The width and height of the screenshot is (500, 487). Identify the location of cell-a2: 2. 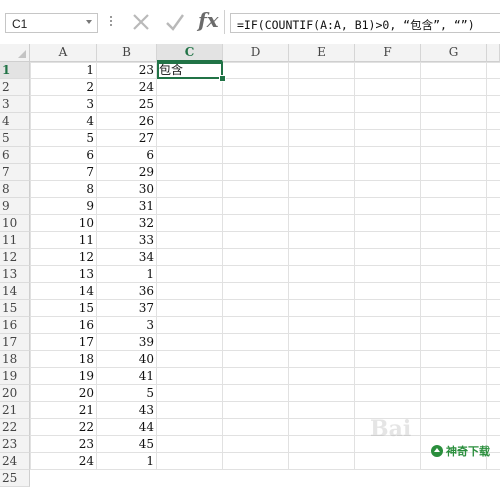
(63, 87).